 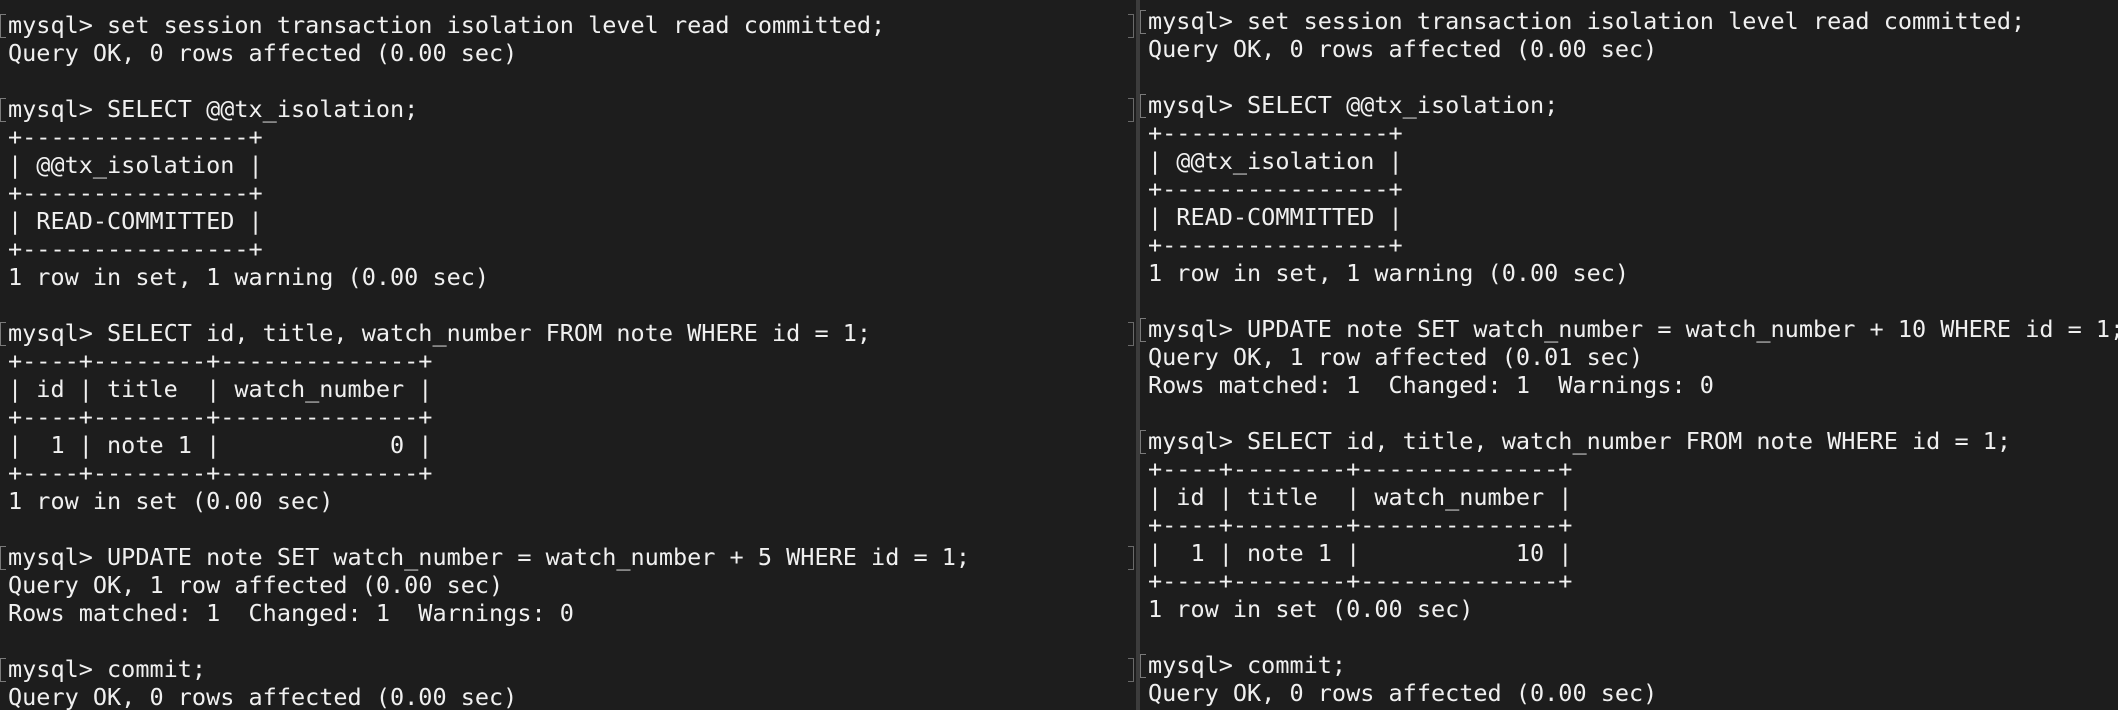 I want to click on terminal-line: Query OK, 1 row affected (0.00 sec), so click(x=256, y=585).